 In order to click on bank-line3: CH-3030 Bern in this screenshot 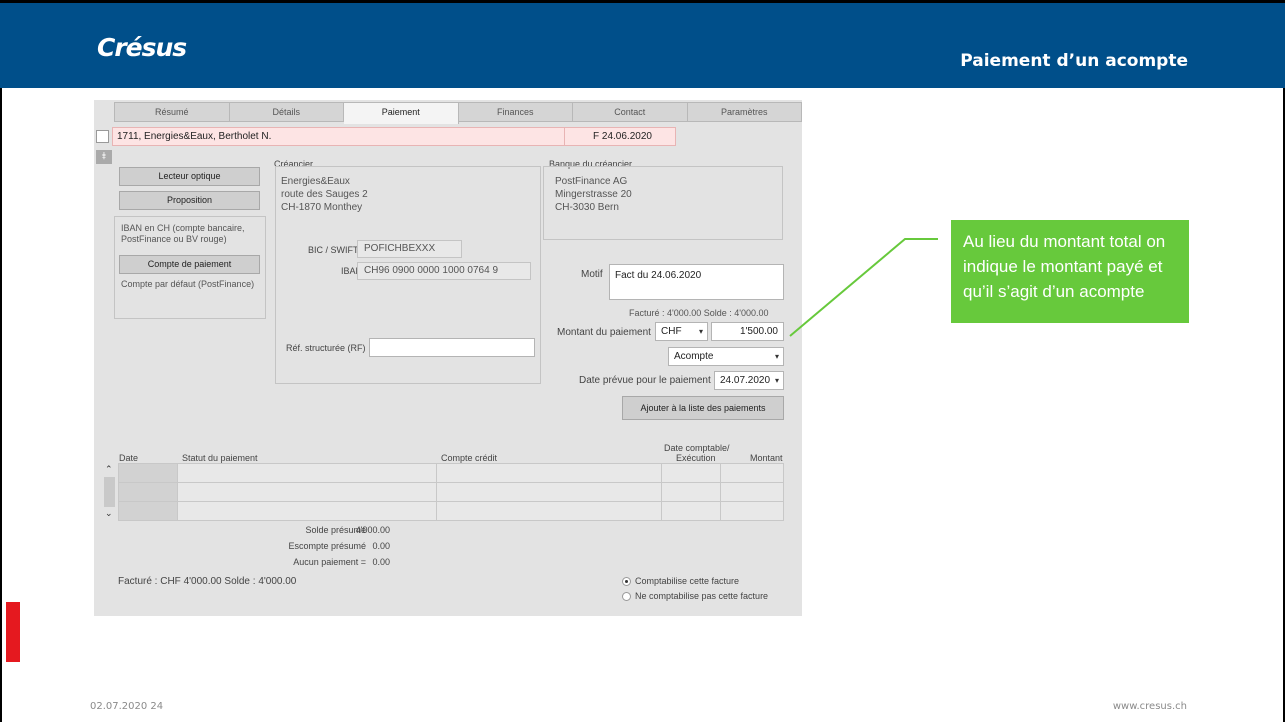, I will do `click(587, 207)`.